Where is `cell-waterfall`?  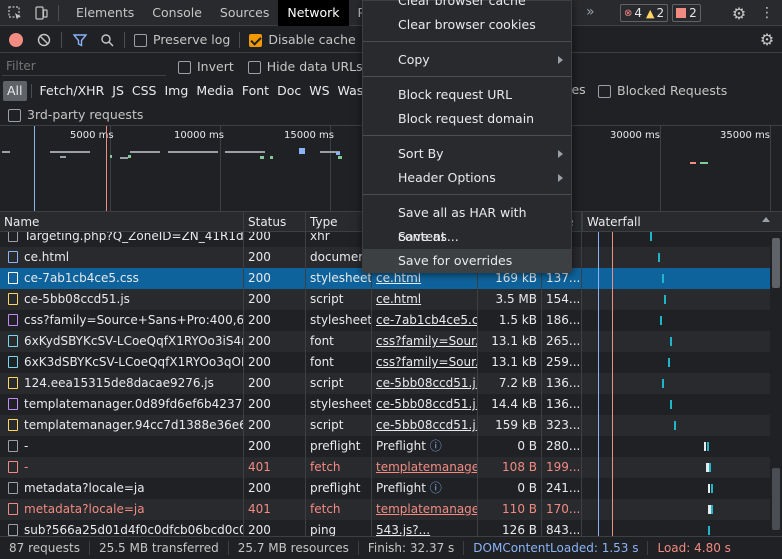 cell-waterfall is located at coordinates (676, 383).